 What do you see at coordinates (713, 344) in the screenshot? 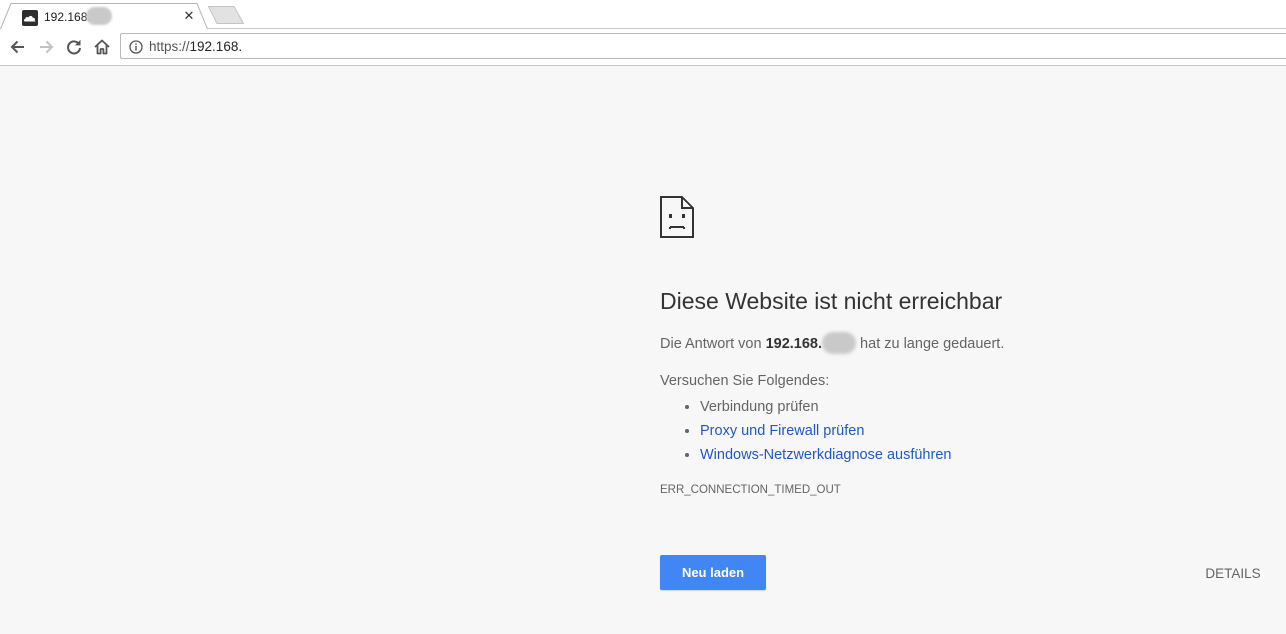
I see `summary-prefix: Die Antwort von` at bounding box center [713, 344].